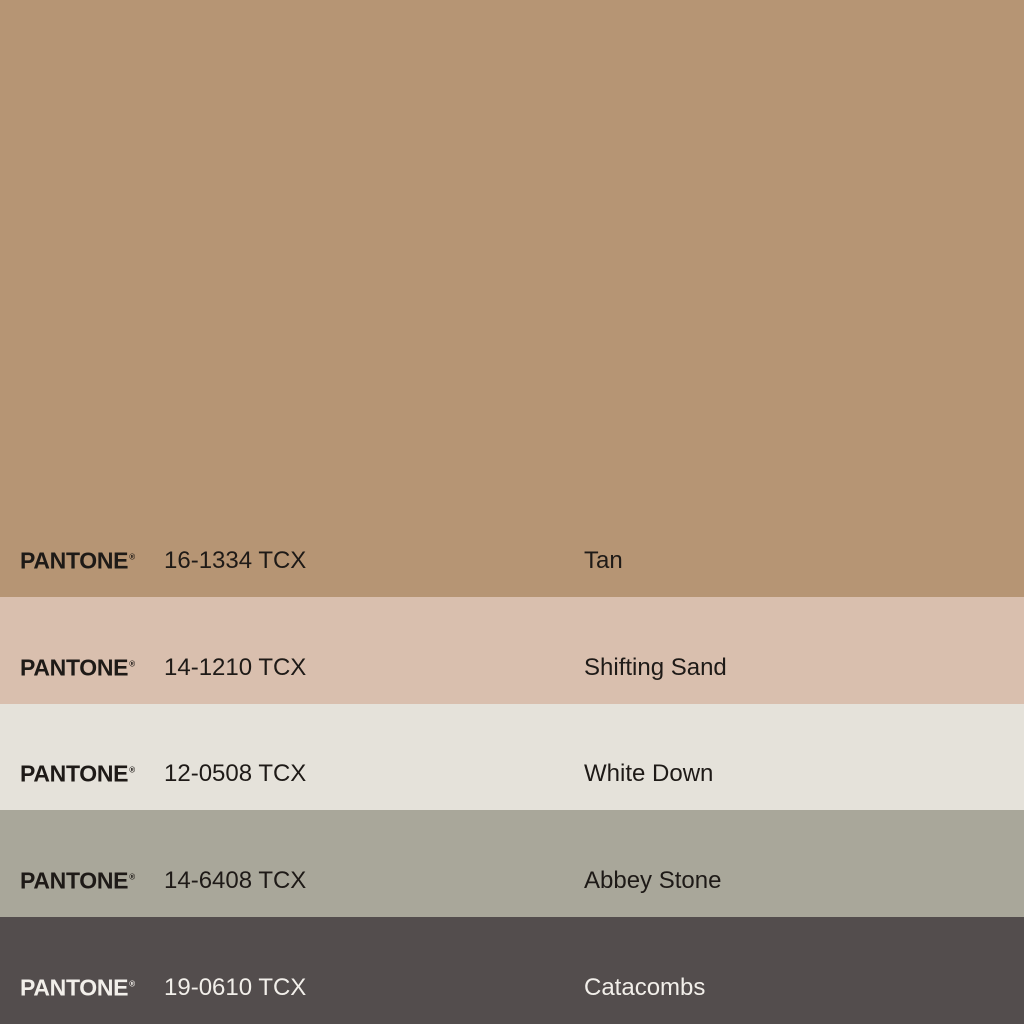  What do you see at coordinates (512, 988) in the screenshot?
I see `swatch-label: PANTONE® 19-0610 TCX Catacombs` at bounding box center [512, 988].